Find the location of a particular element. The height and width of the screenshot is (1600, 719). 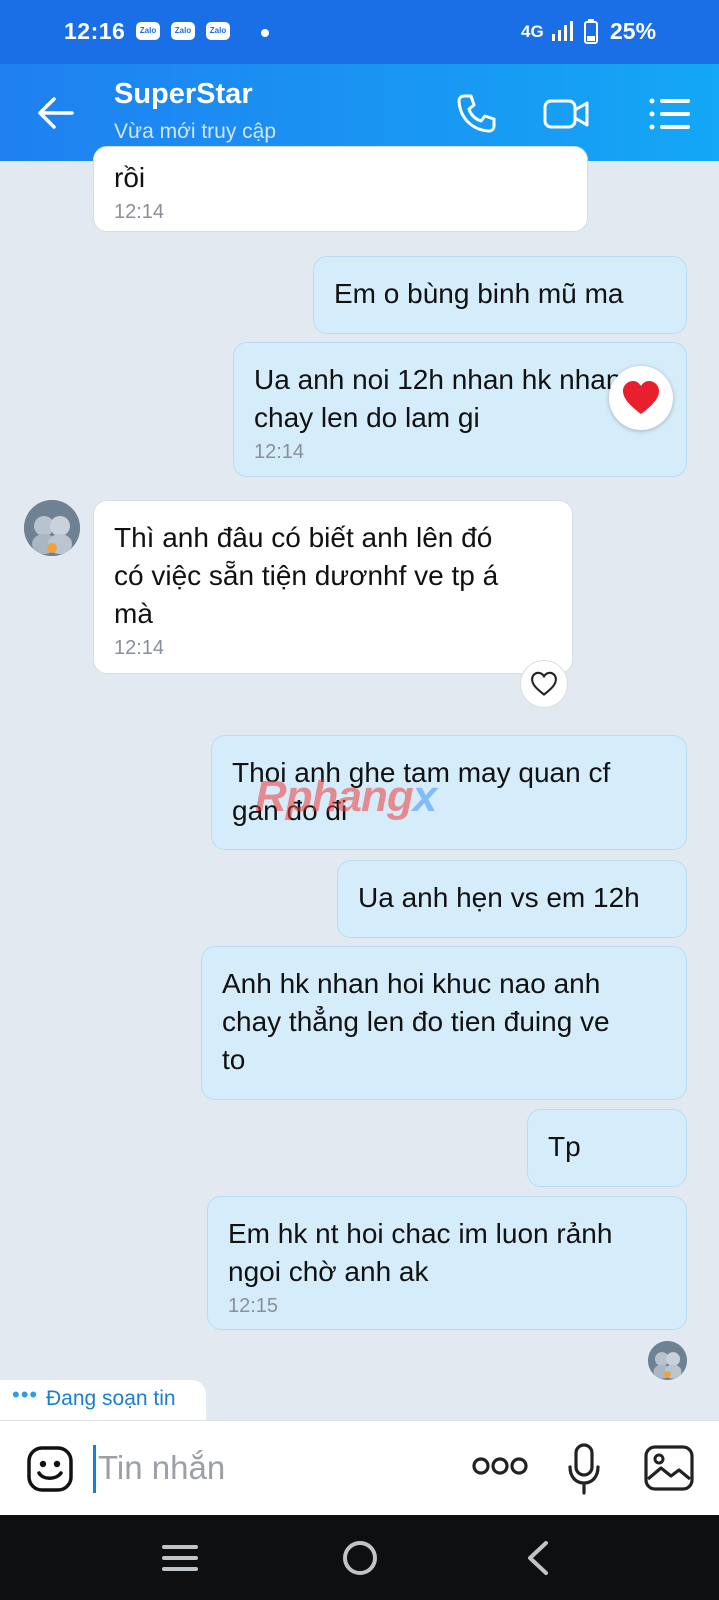

system-nav-bar is located at coordinates (359, 1557).